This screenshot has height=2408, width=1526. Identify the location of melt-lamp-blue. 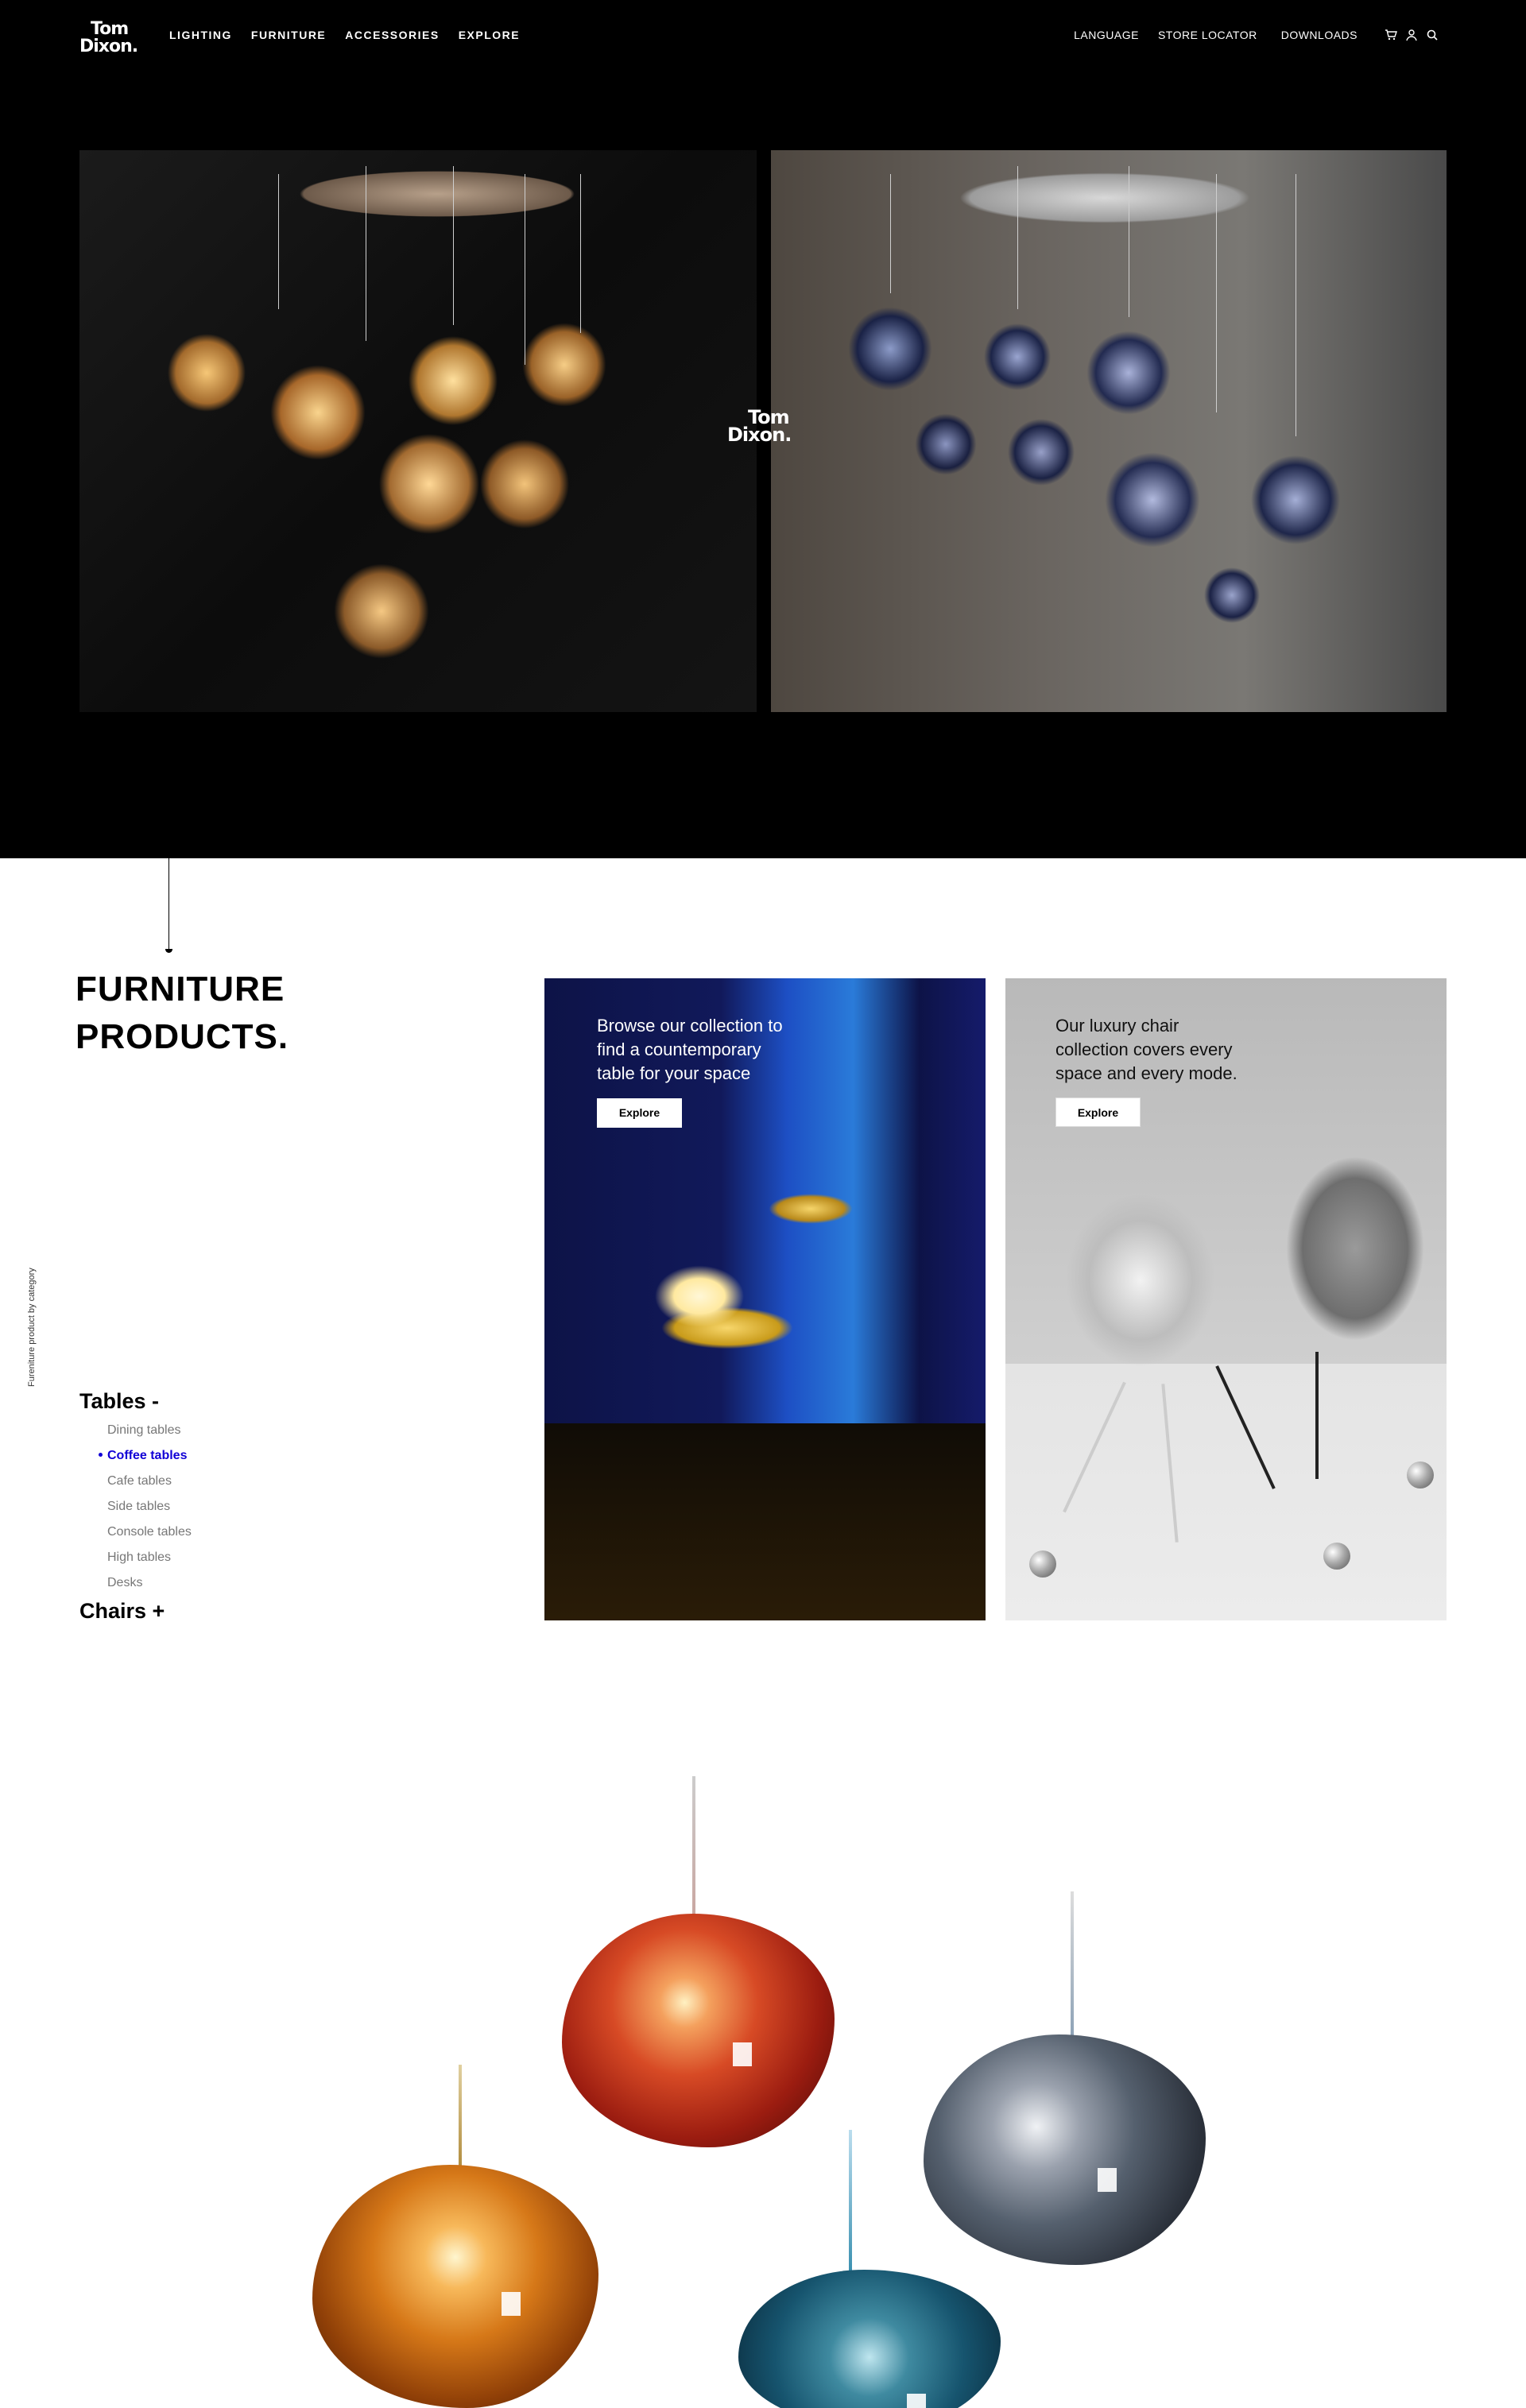
(869, 2339).